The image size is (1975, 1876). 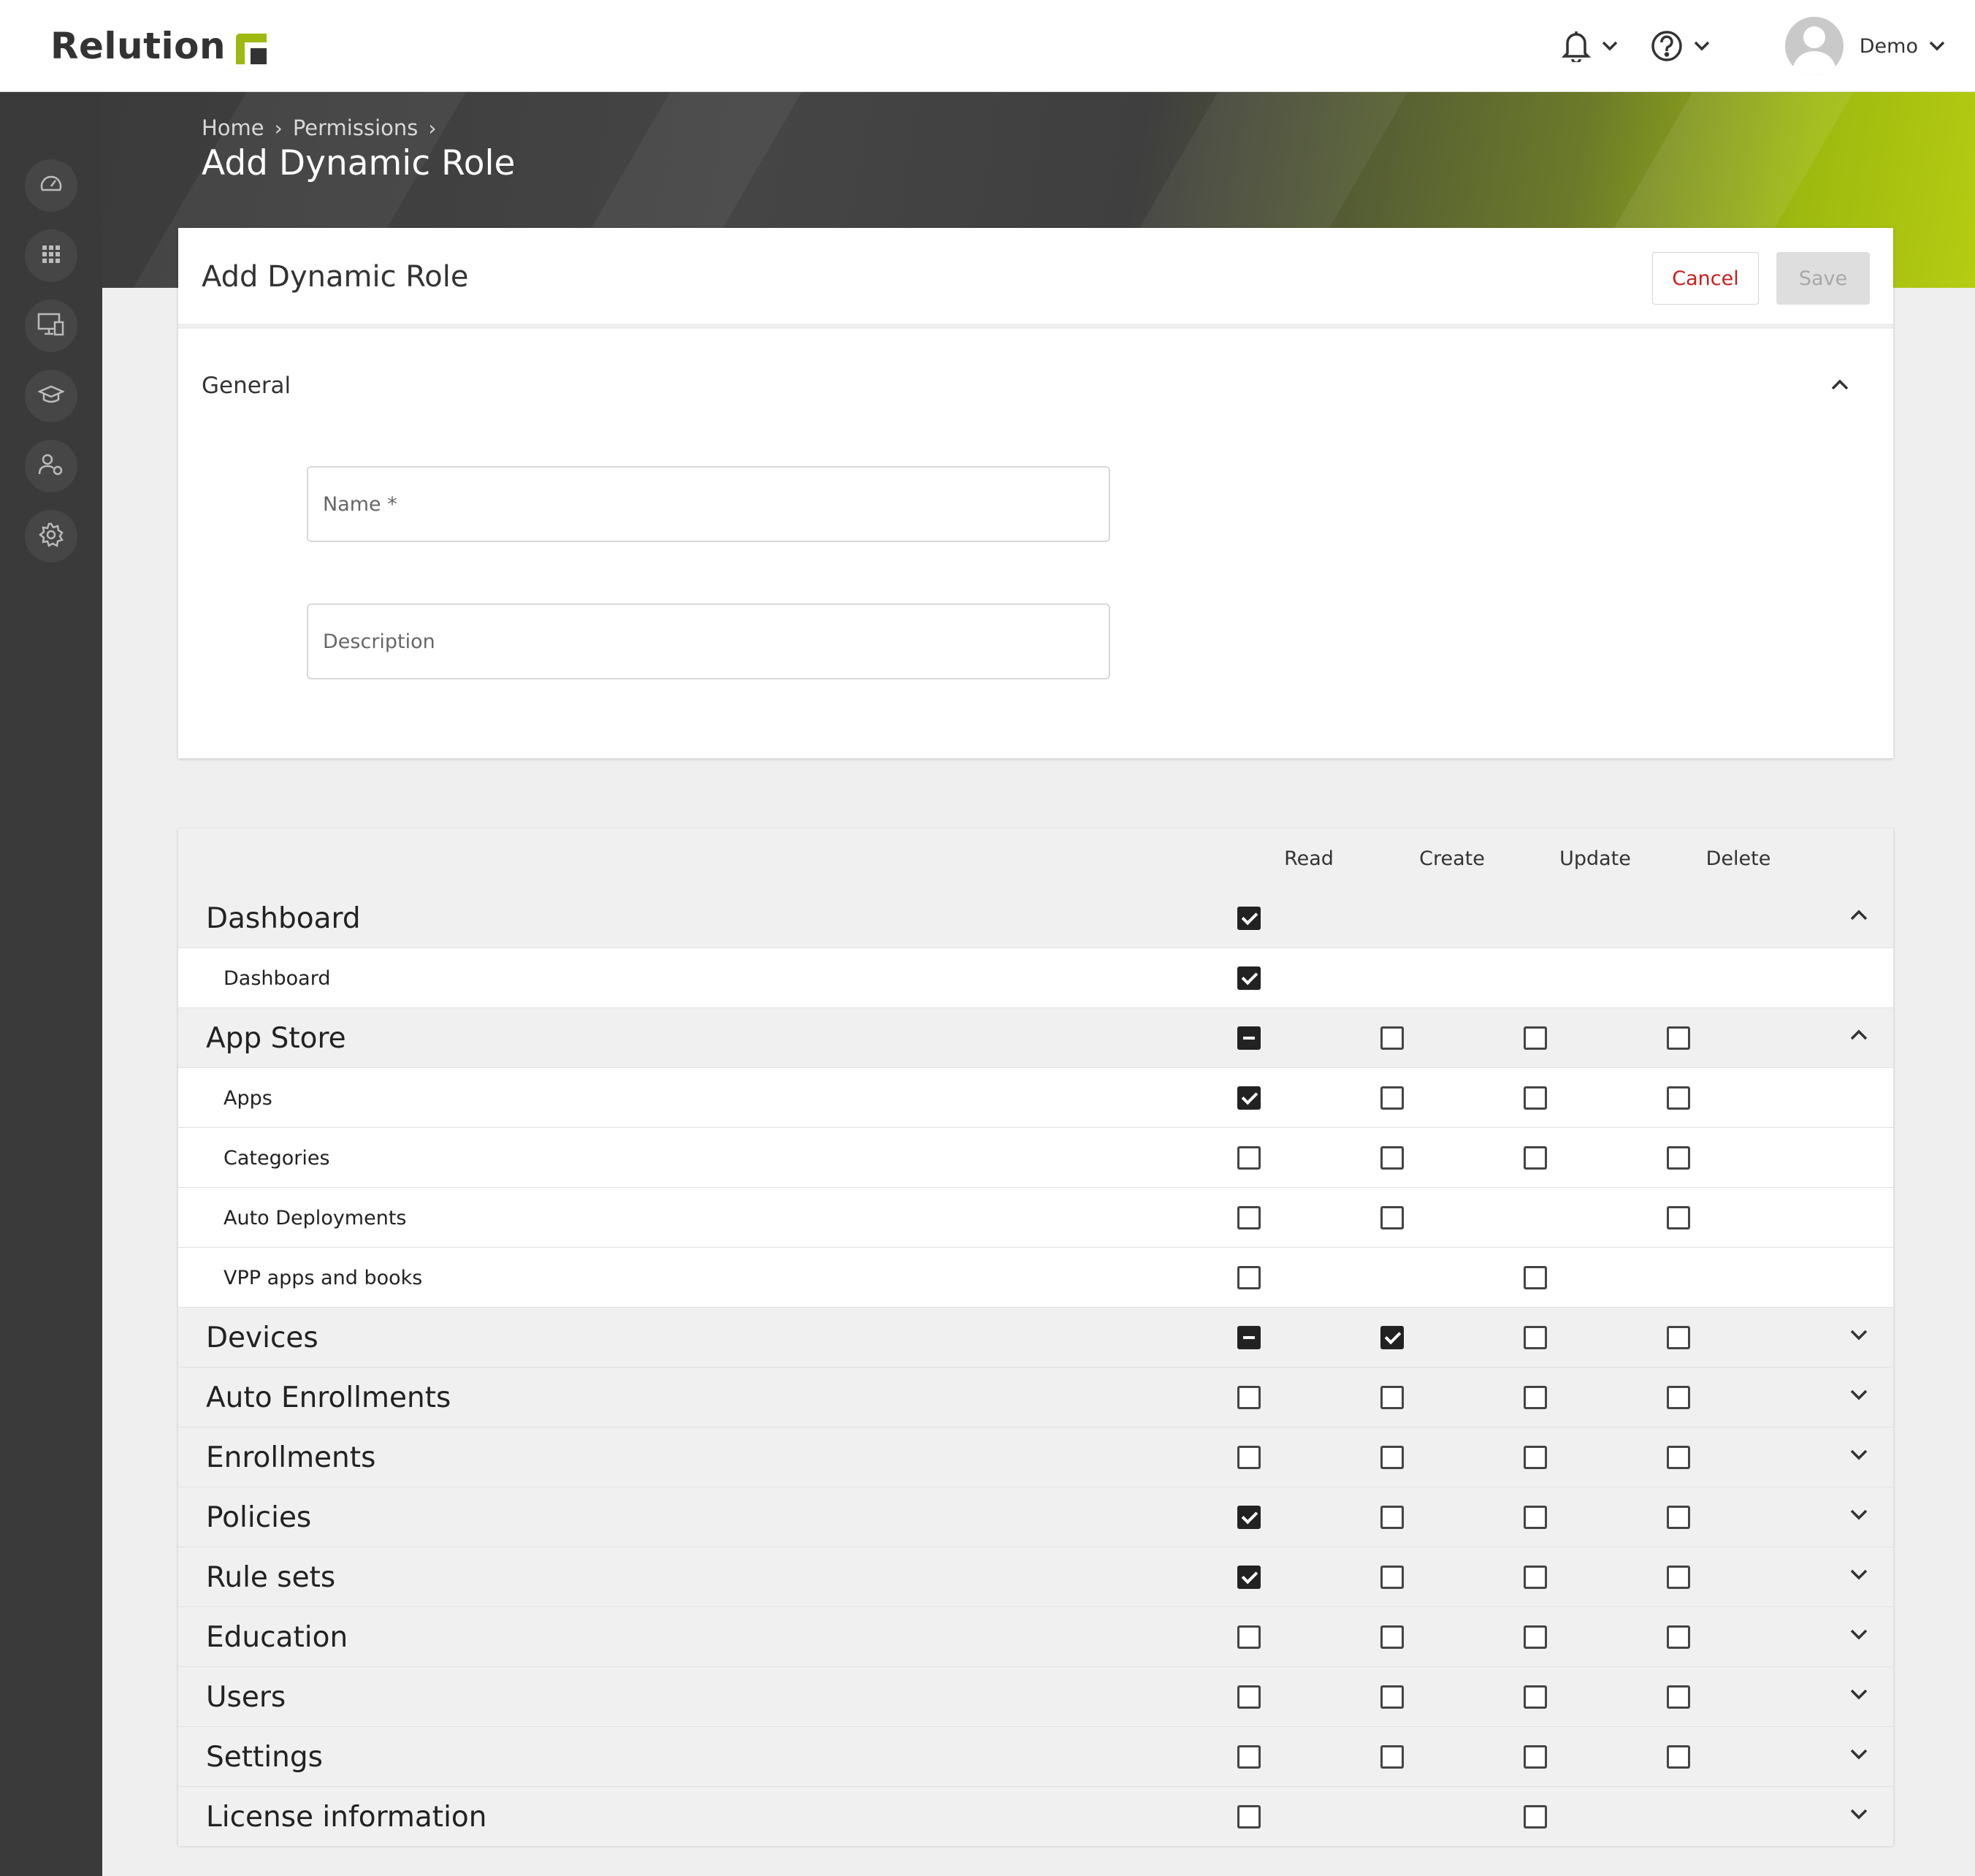 I want to click on sidebar-item-apps, so click(x=51, y=256).